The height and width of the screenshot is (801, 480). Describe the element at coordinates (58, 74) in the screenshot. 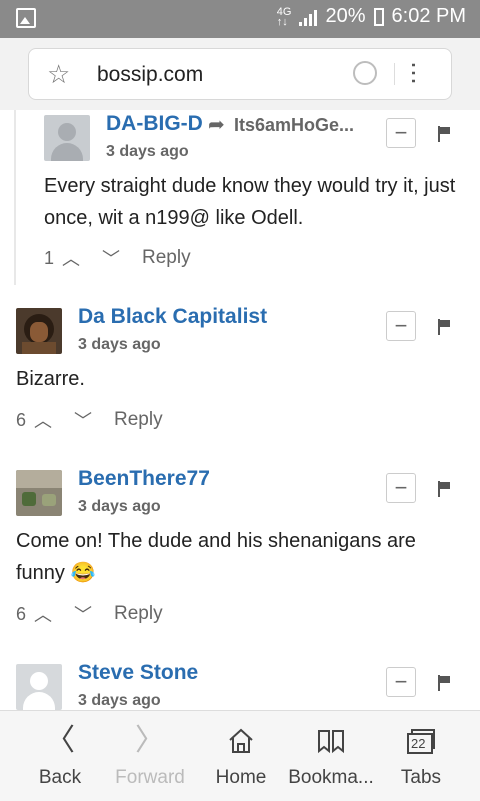

I see `bookmark-star-icon: ☆` at that location.